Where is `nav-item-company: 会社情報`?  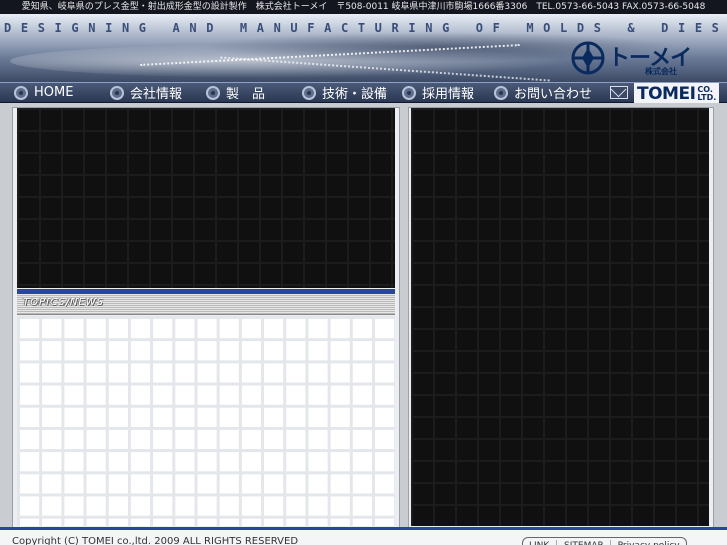
nav-item-company: 会社情報 is located at coordinates (146, 92).